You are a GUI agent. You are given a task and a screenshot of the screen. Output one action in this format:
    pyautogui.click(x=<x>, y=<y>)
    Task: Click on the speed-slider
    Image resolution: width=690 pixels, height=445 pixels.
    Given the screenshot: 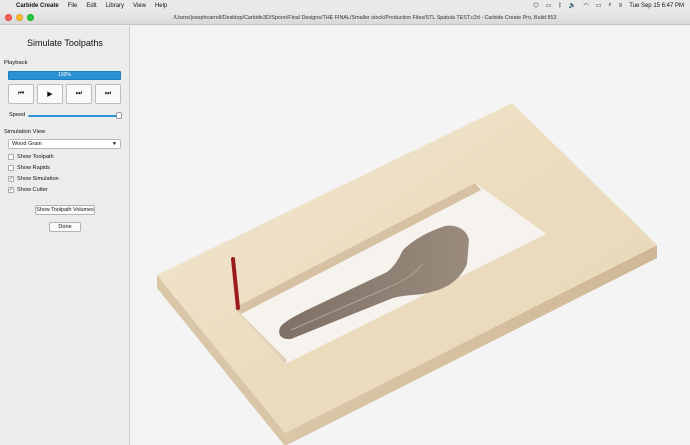 What is the action you would take?
    pyautogui.click(x=74, y=116)
    